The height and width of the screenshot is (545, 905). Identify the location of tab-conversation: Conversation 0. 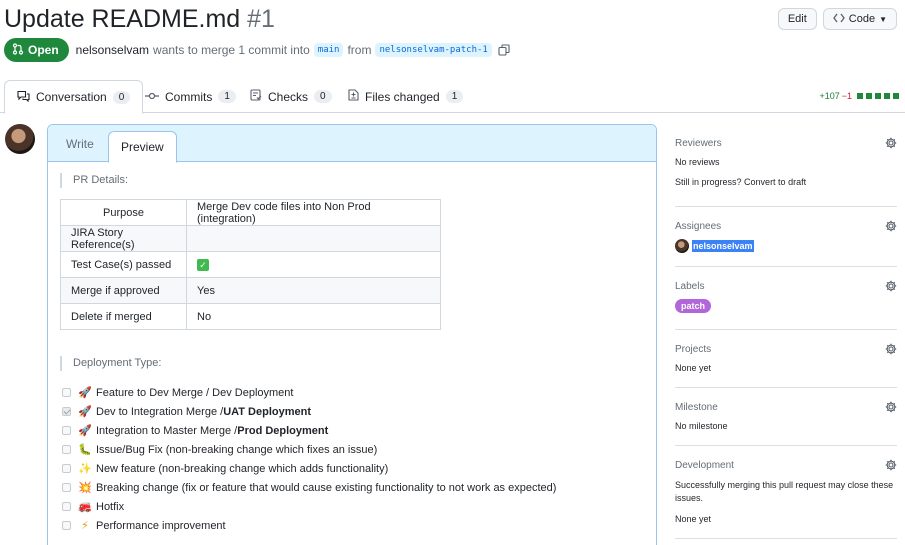
(74, 97).